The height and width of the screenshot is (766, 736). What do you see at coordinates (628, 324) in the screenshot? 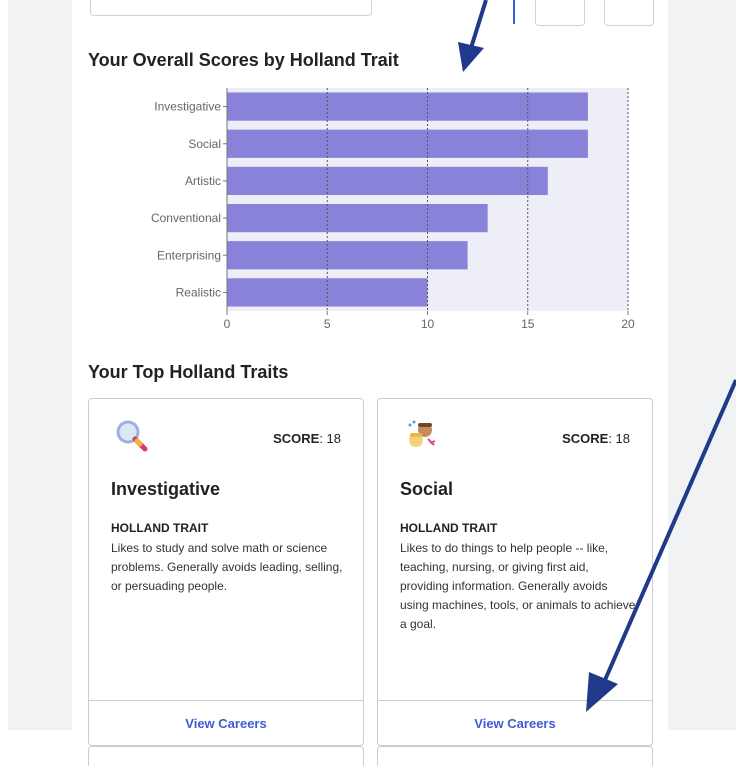
I see `x-tick-label: 20` at bounding box center [628, 324].